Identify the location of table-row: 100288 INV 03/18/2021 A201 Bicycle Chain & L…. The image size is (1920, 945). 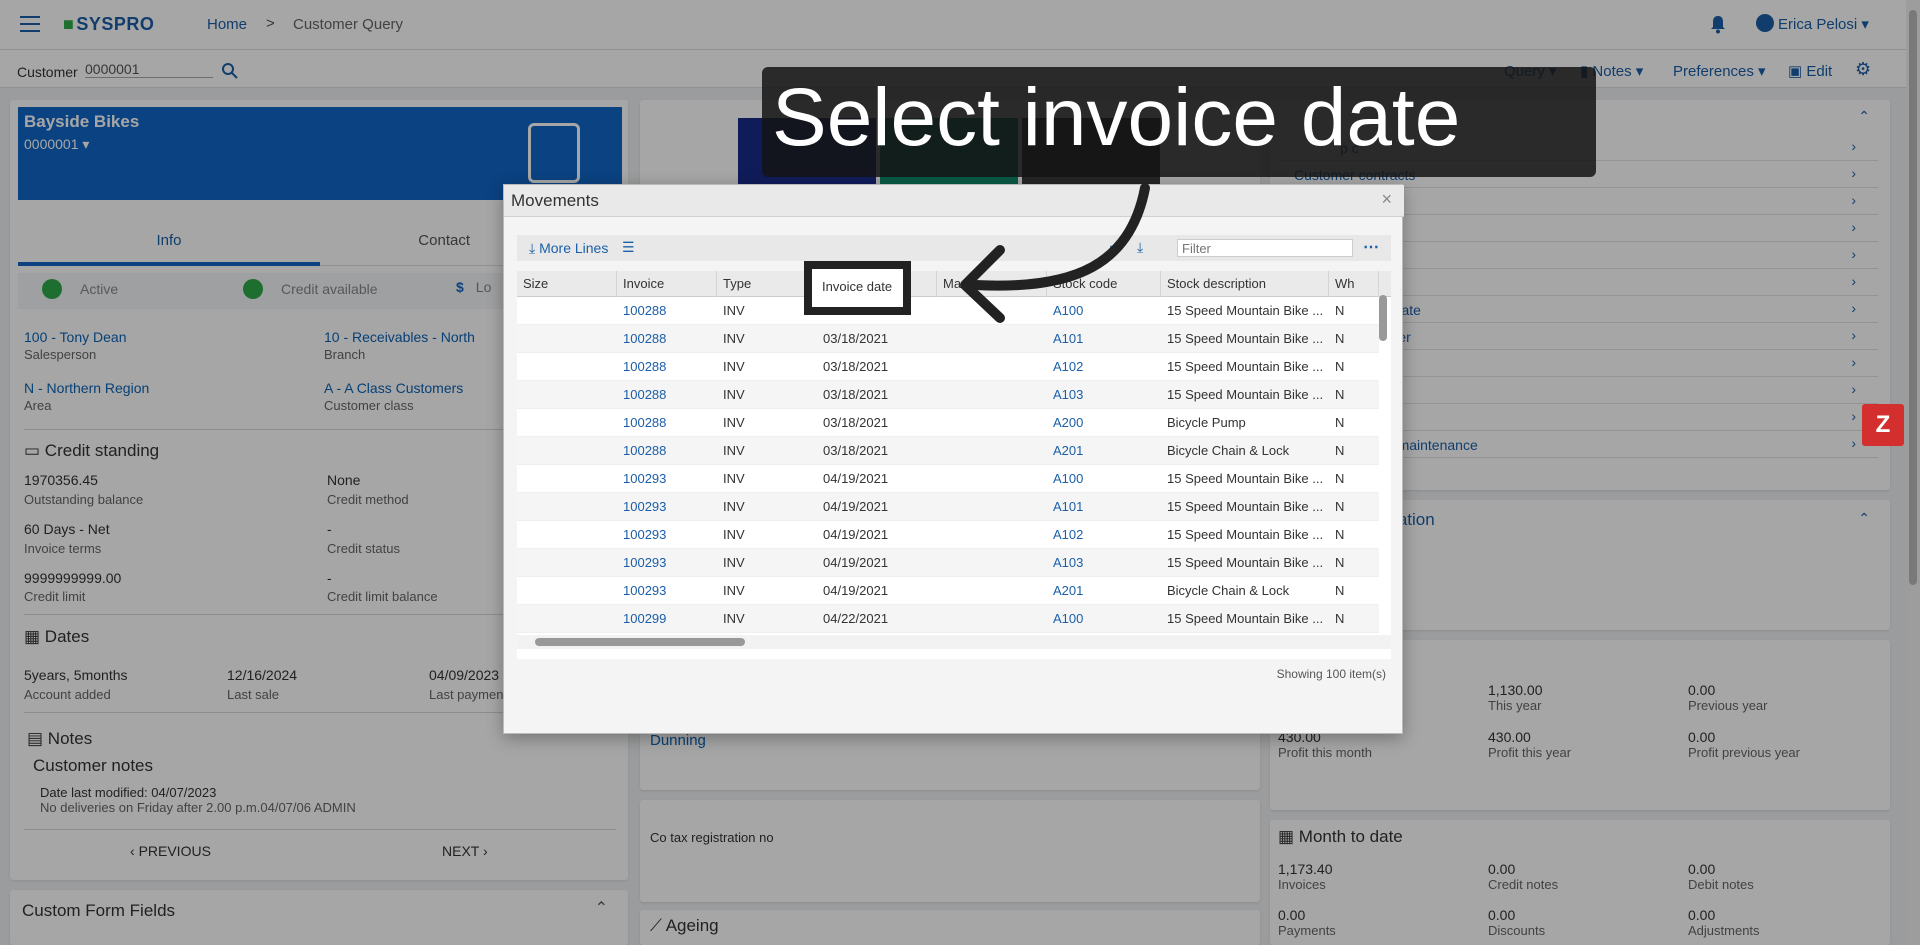
(948, 451).